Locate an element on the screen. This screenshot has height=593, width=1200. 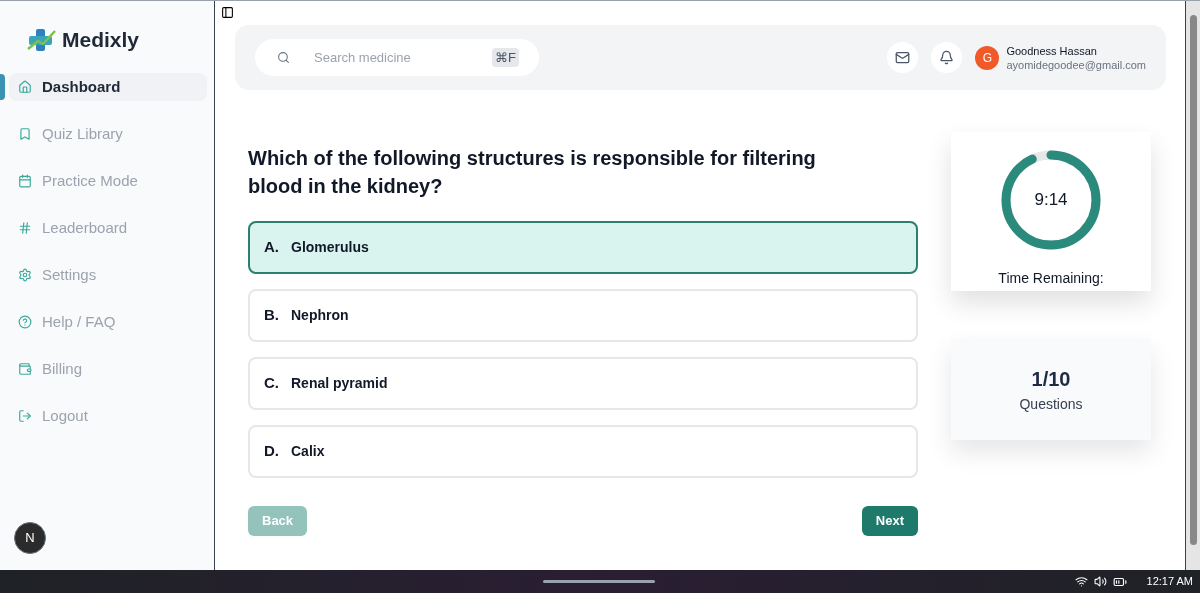
logout-icon is located at coordinates (25, 416).